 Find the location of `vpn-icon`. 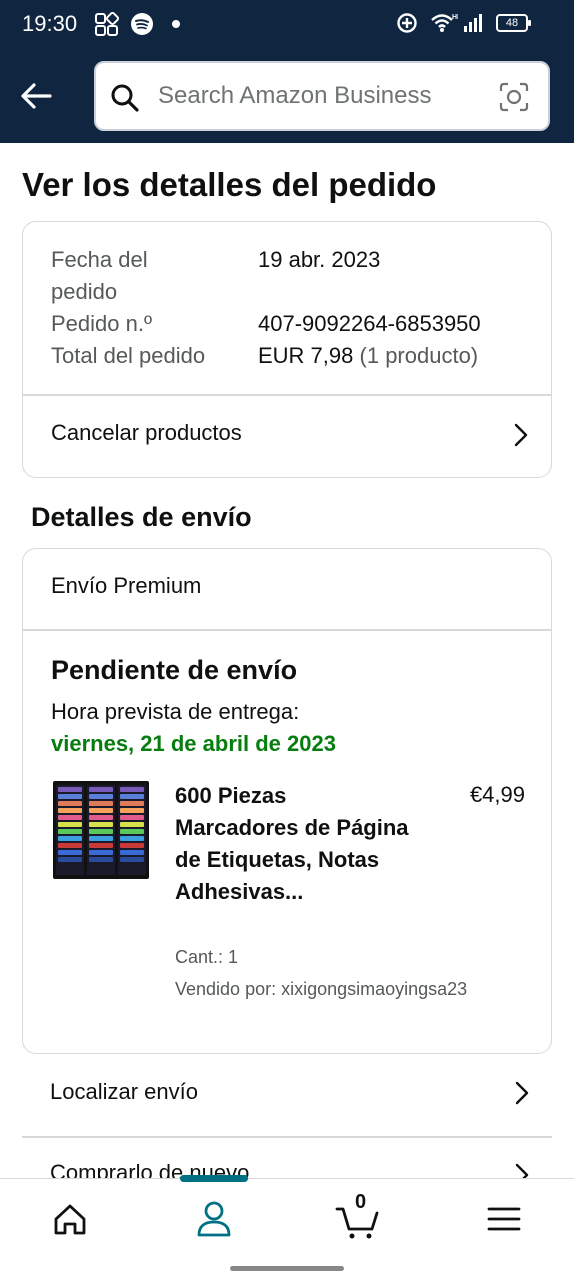

vpn-icon is located at coordinates (407, 23).